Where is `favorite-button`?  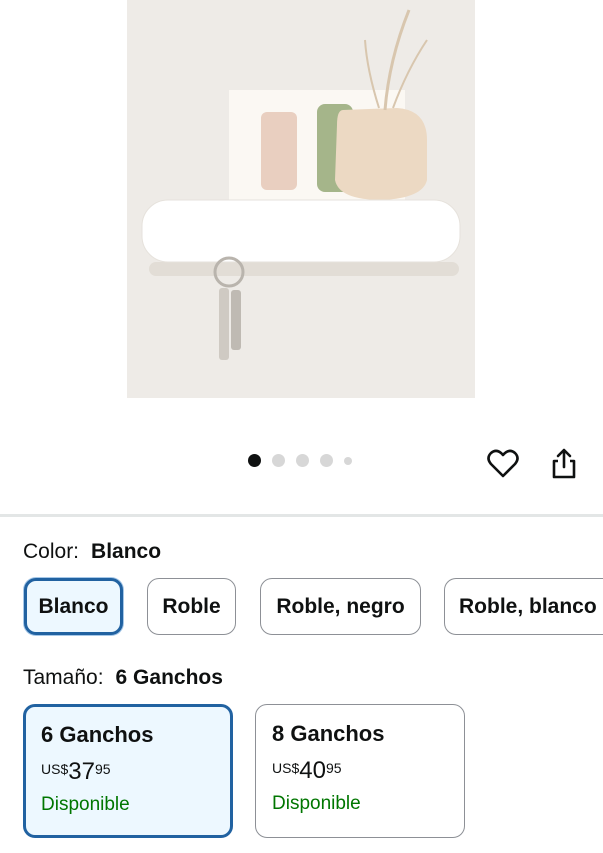
favorite-button is located at coordinates (503, 463).